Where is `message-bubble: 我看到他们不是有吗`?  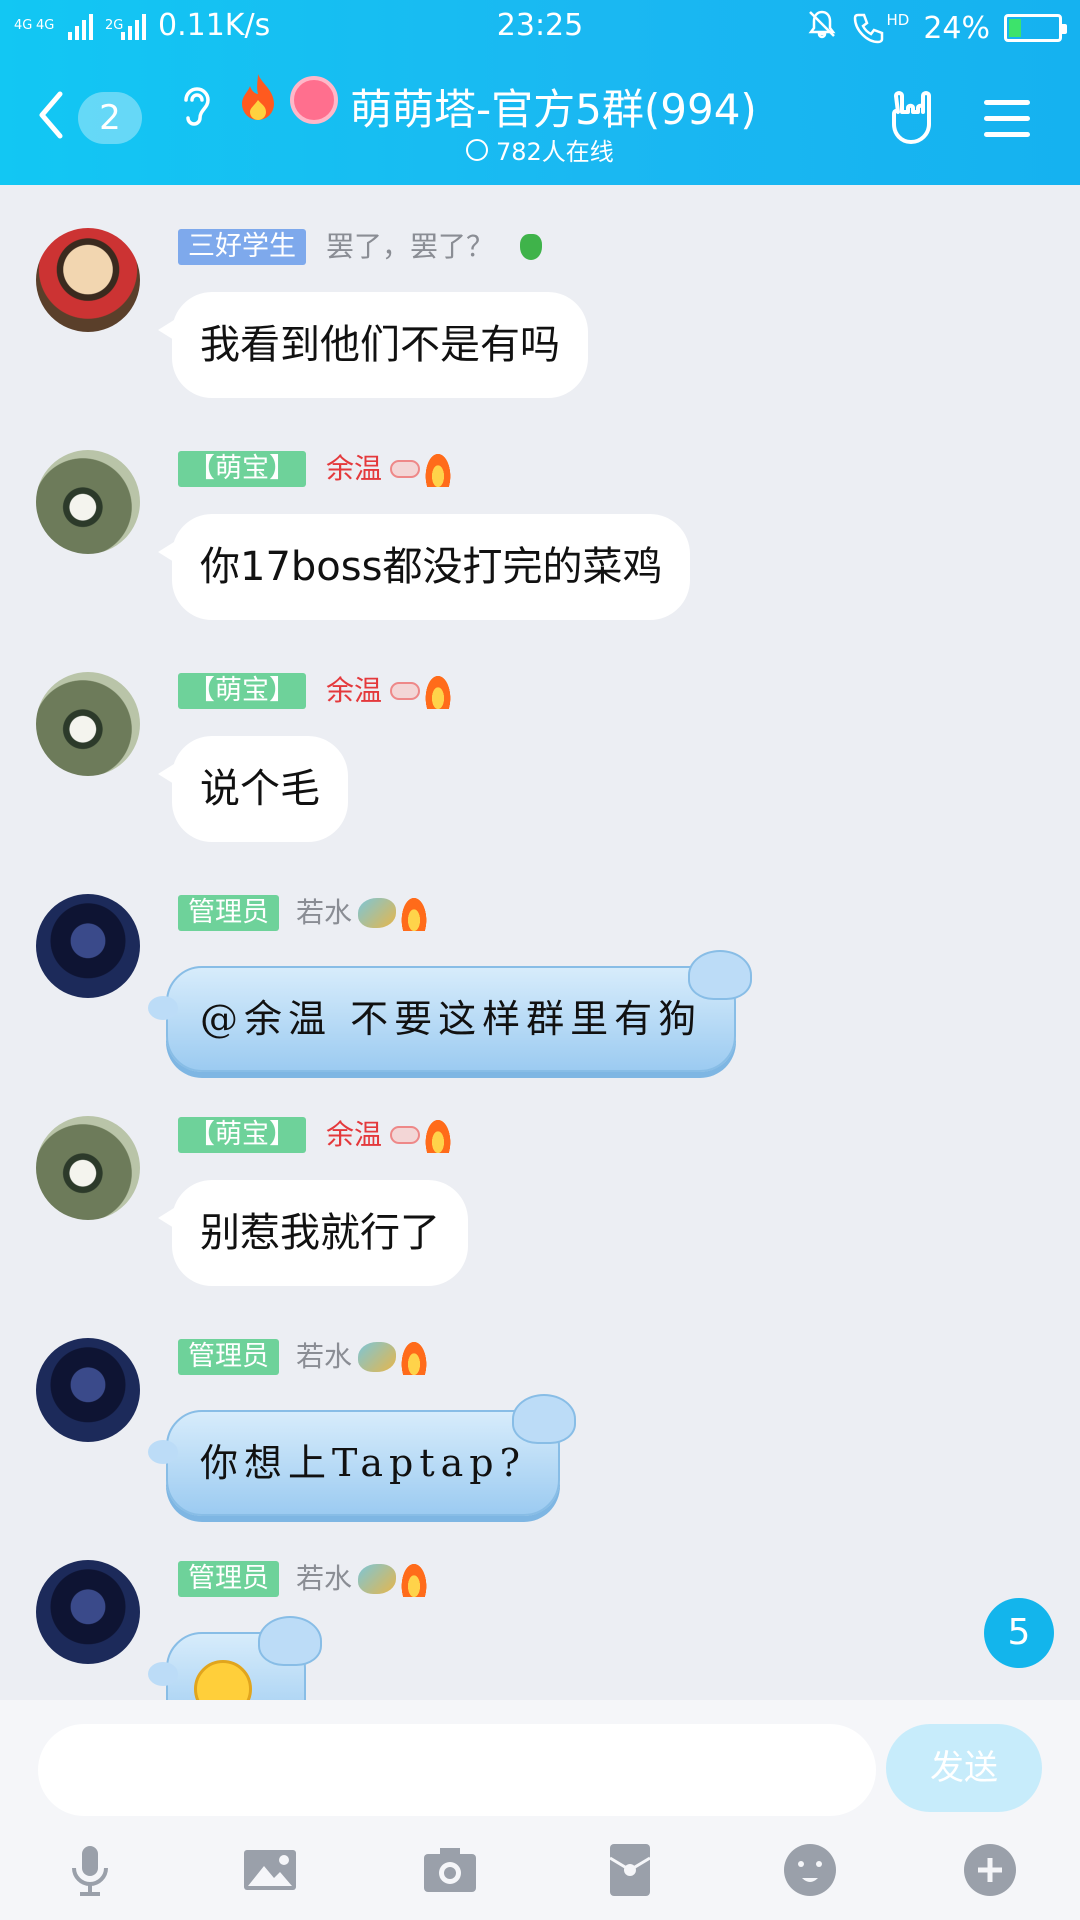
message-bubble: 我看到他们不是有吗 is located at coordinates (373, 345).